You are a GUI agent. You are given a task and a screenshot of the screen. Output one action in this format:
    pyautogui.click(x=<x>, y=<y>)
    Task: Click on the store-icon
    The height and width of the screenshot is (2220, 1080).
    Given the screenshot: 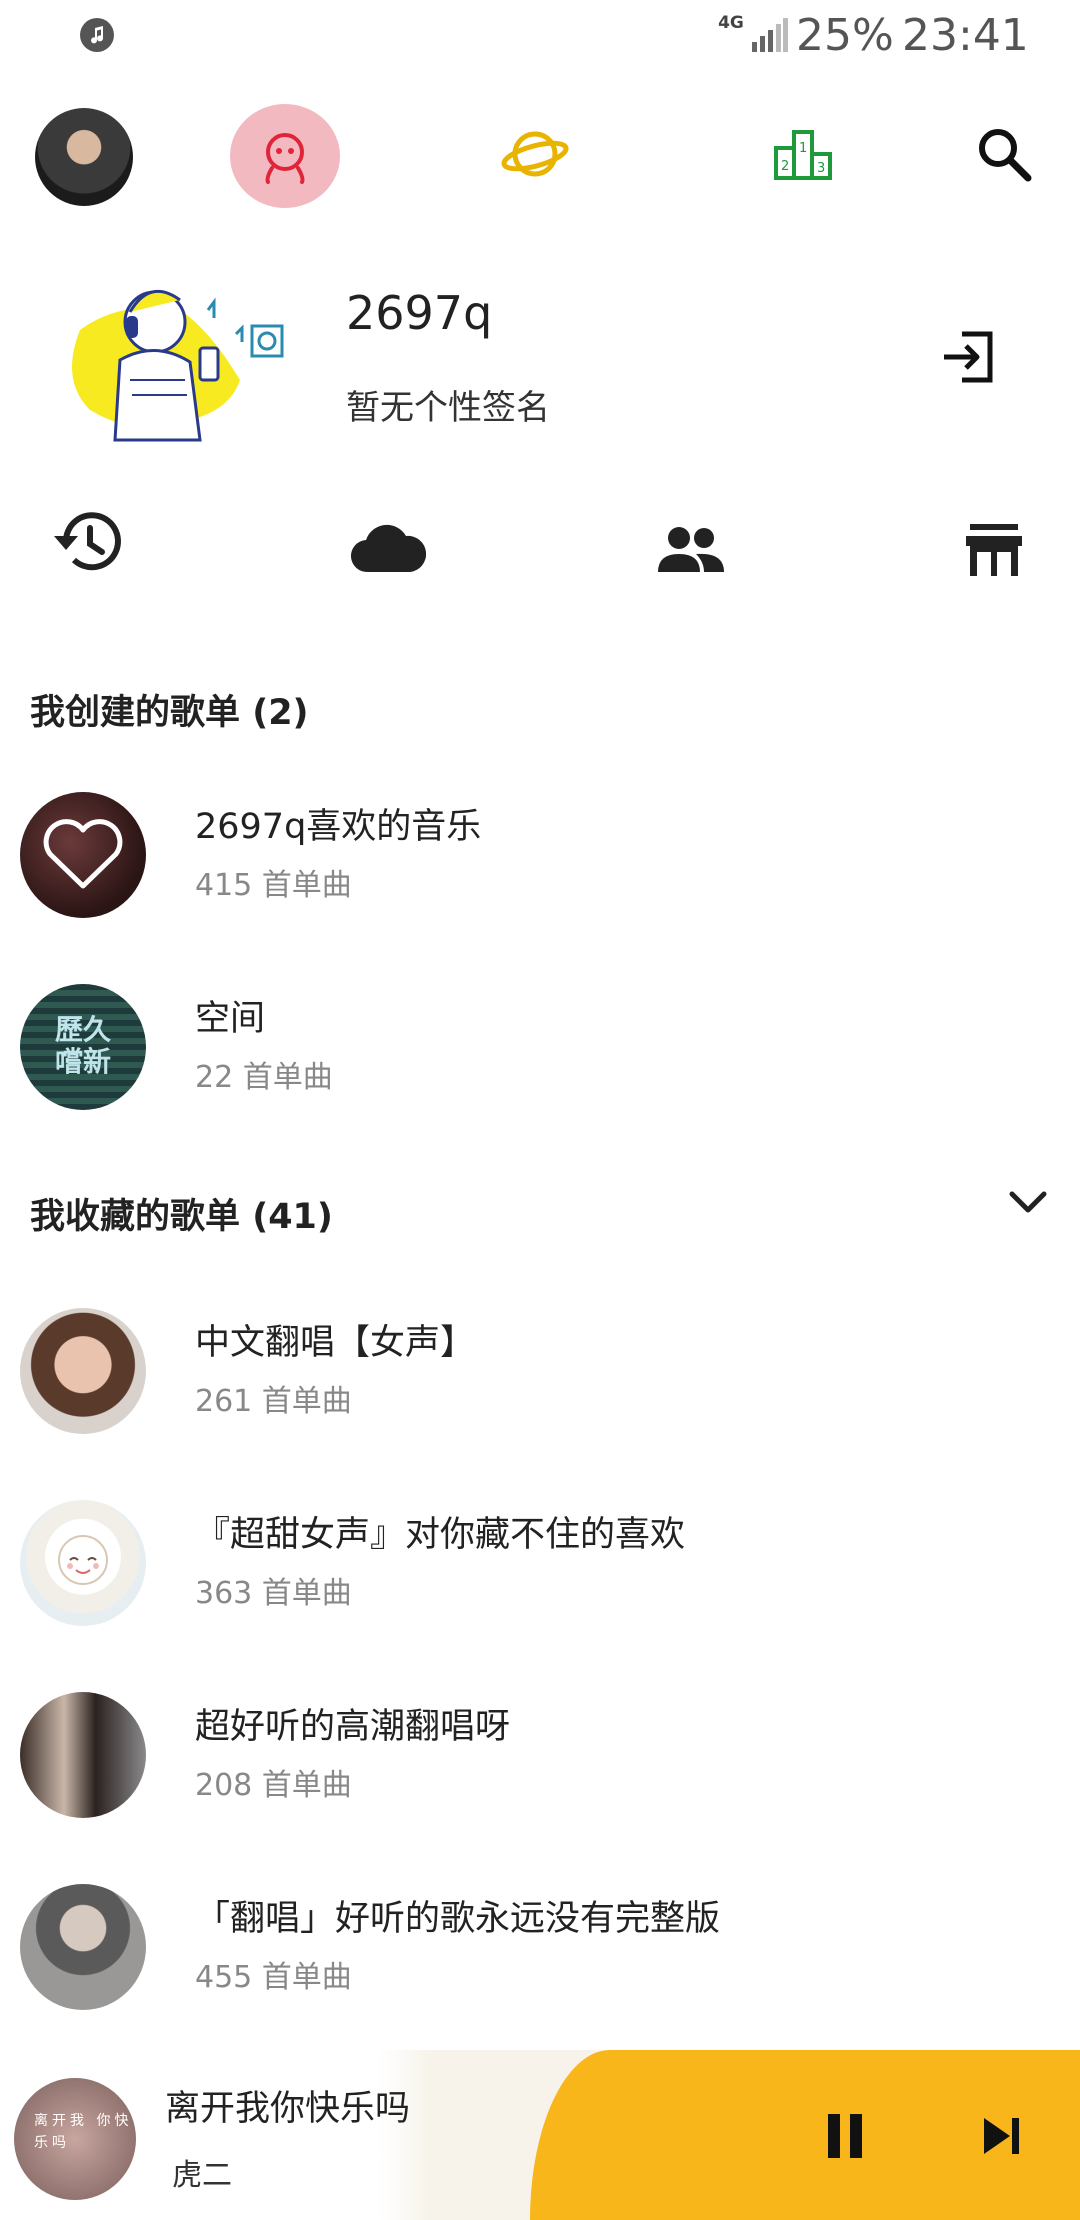 What is the action you would take?
    pyautogui.click(x=994, y=550)
    